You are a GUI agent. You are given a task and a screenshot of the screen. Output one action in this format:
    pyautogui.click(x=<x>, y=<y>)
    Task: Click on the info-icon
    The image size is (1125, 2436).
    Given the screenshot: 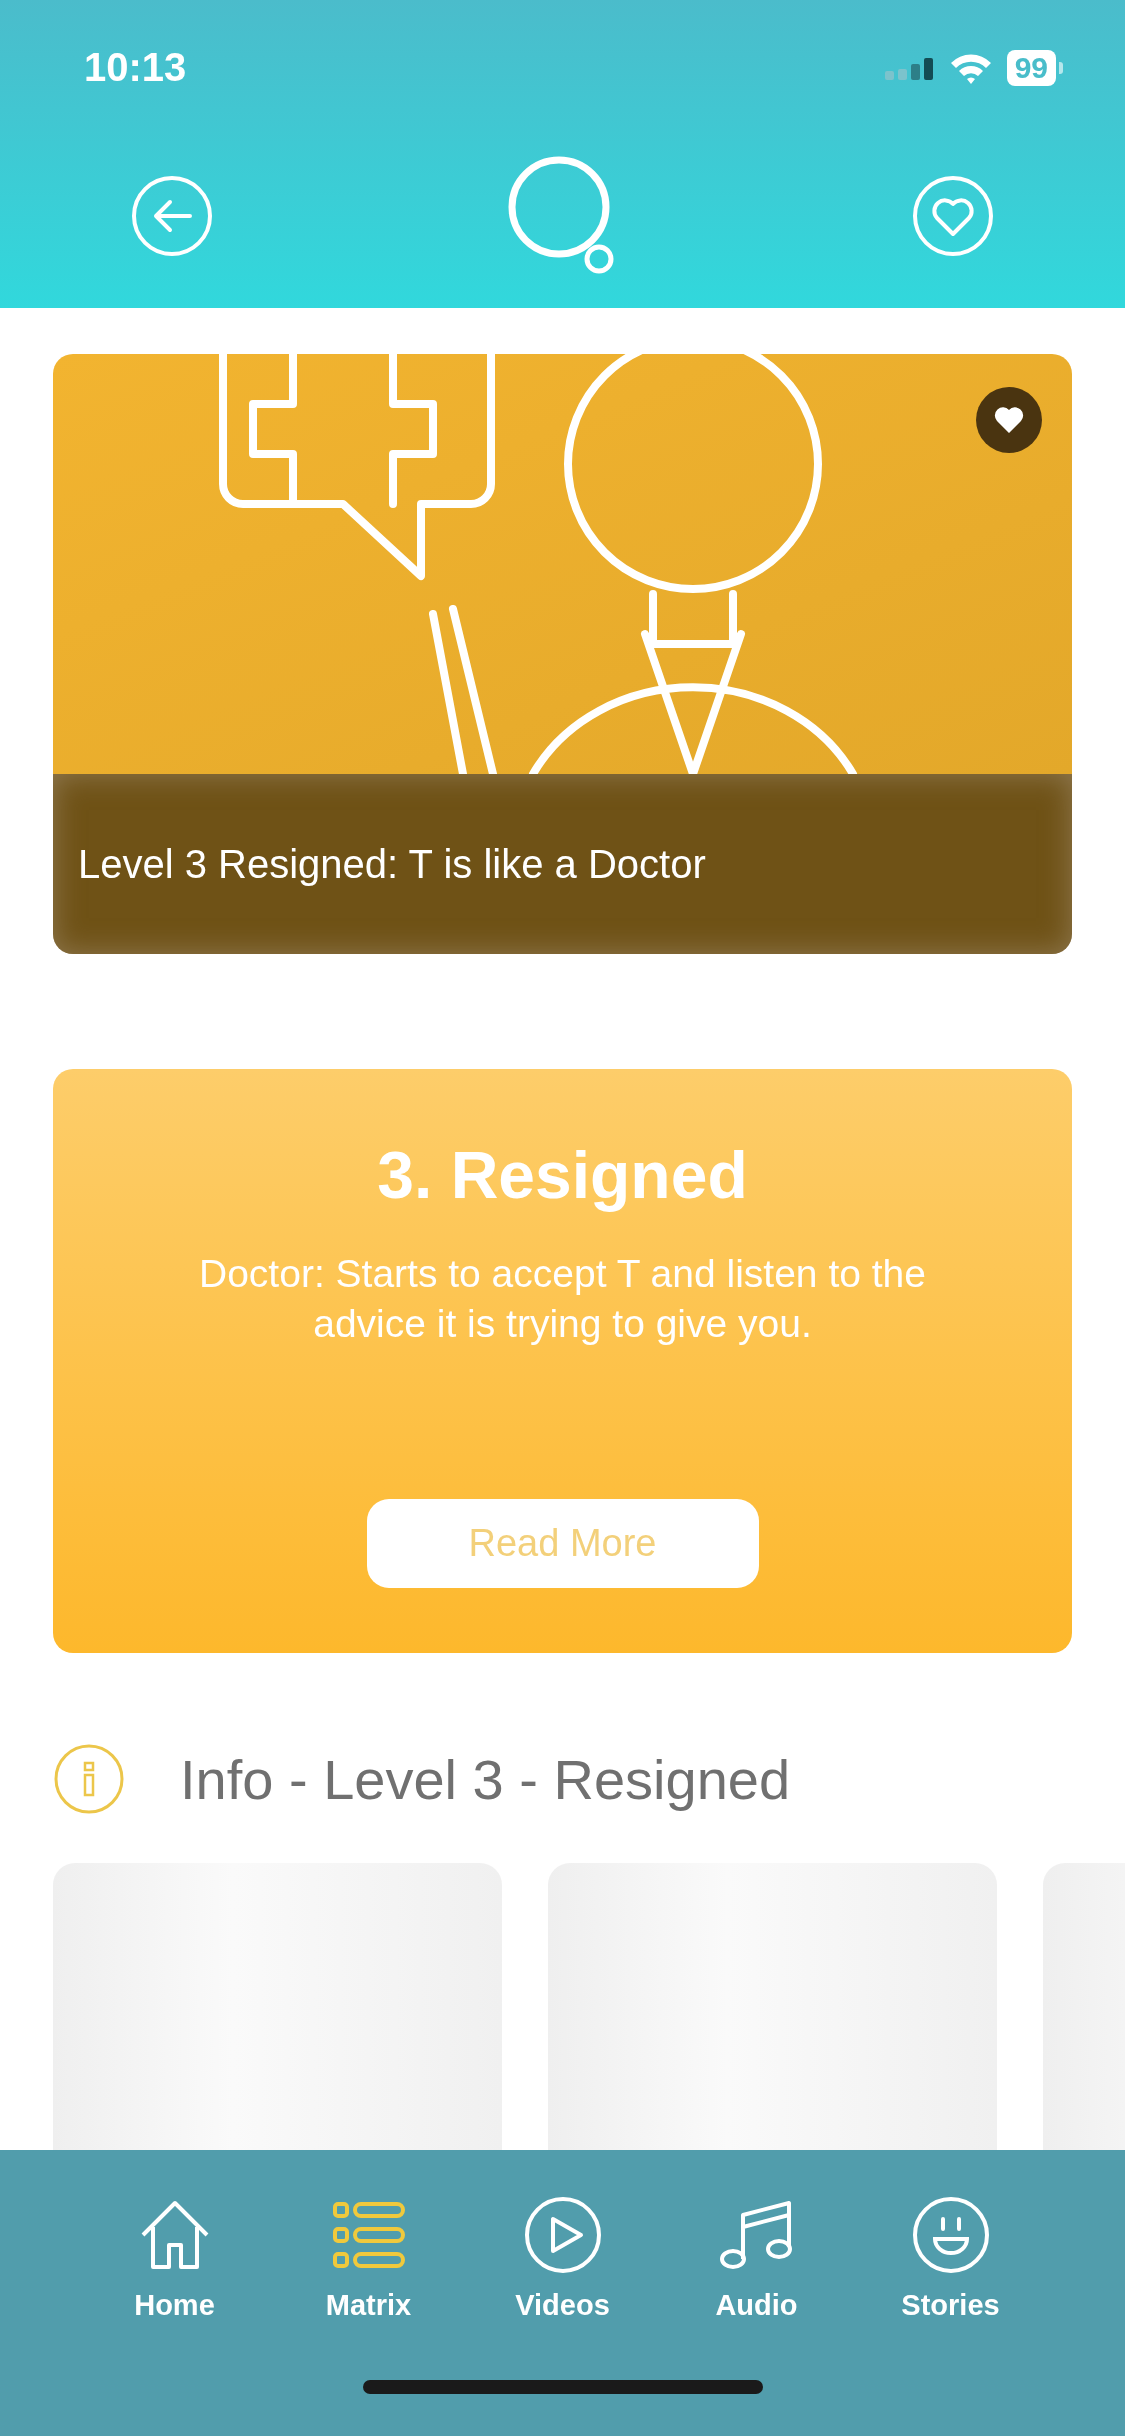 What is the action you would take?
    pyautogui.click(x=89, y=1779)
    